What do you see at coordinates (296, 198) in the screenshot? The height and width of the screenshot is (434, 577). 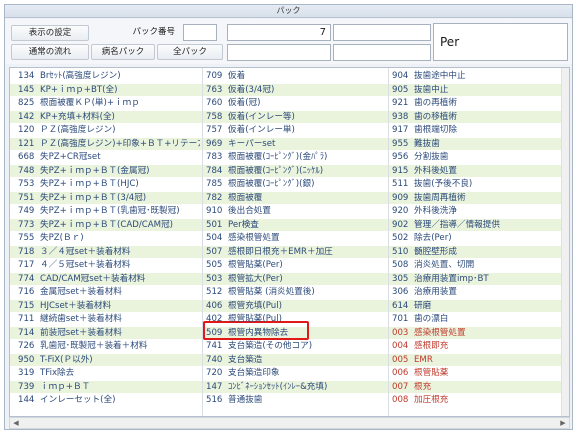 I see `list-item: 782 根面被覆` at bounding box center [296, 198].